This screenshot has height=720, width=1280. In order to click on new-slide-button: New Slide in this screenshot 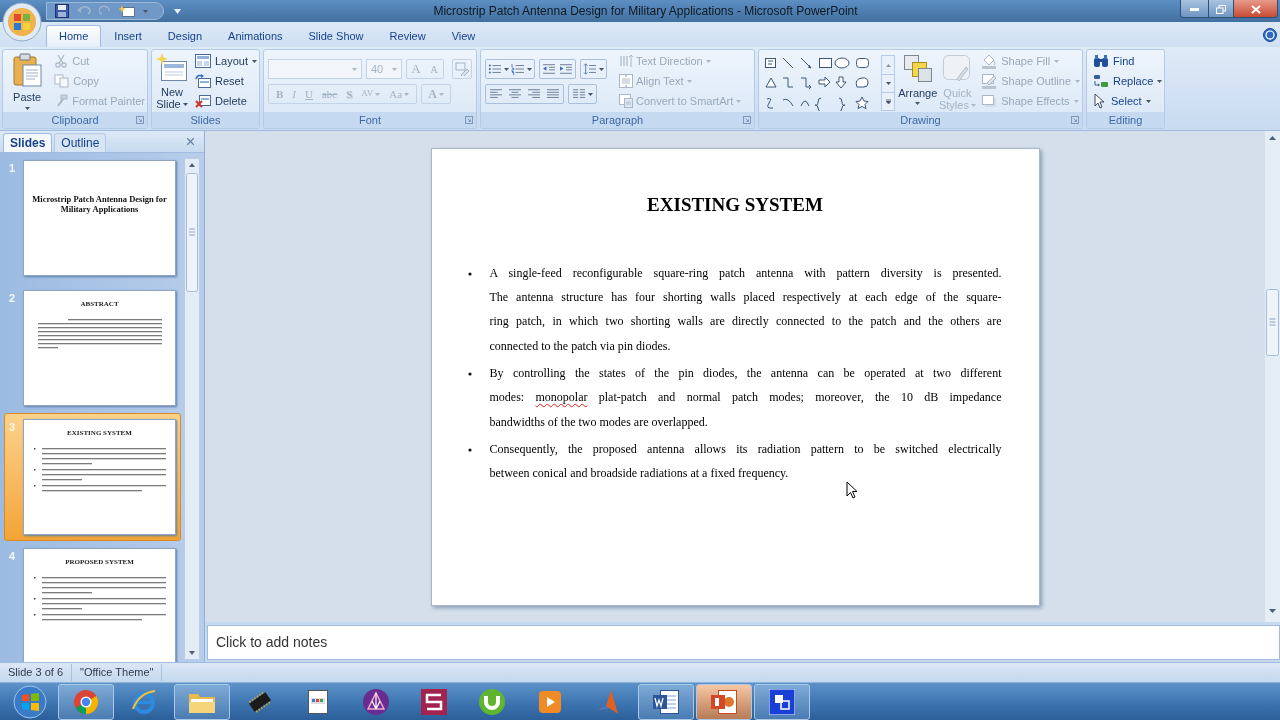, I will do `click(172, 81)`.